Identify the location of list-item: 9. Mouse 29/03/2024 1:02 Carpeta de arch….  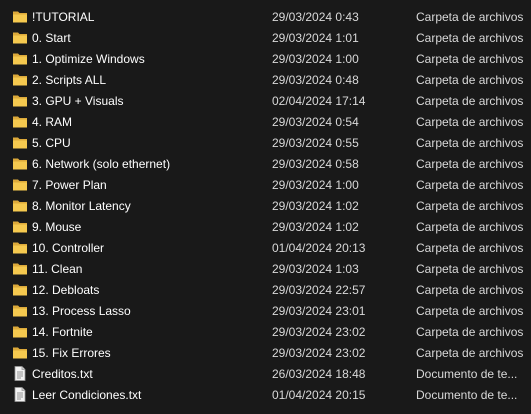
(265, 226).